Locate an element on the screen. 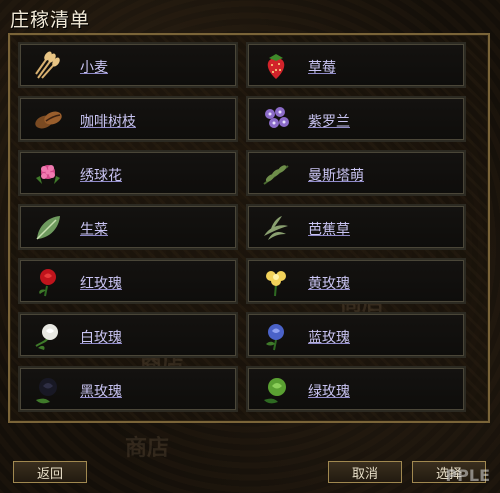  crop-item-violet: 紫罗兰 is located at coordinates (356, 119).